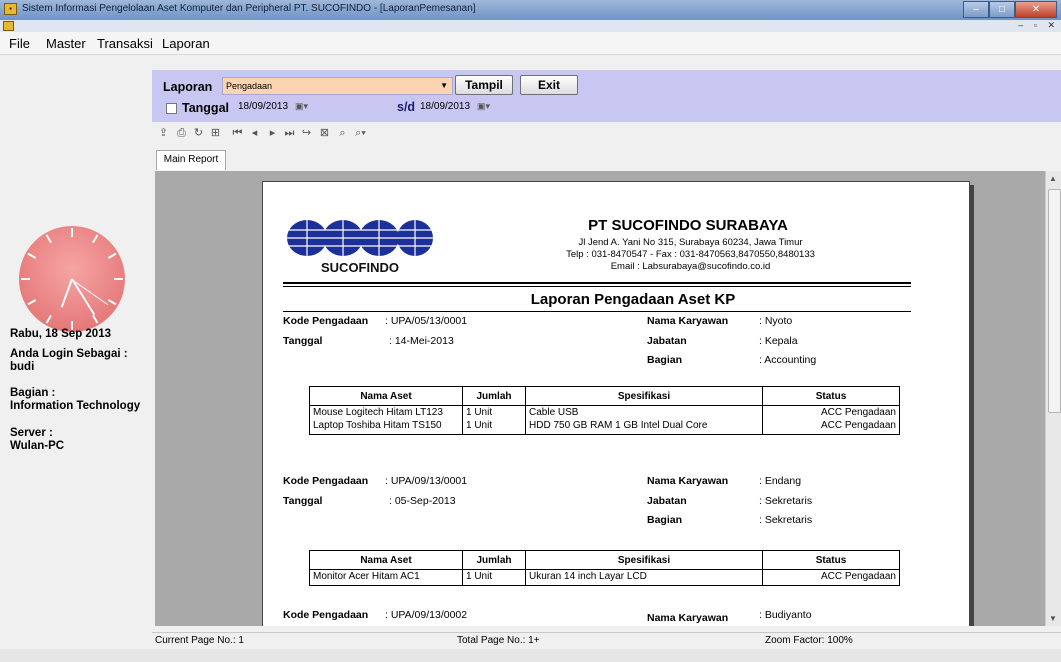  I want to click on menu-file: File, so click(19, 43).